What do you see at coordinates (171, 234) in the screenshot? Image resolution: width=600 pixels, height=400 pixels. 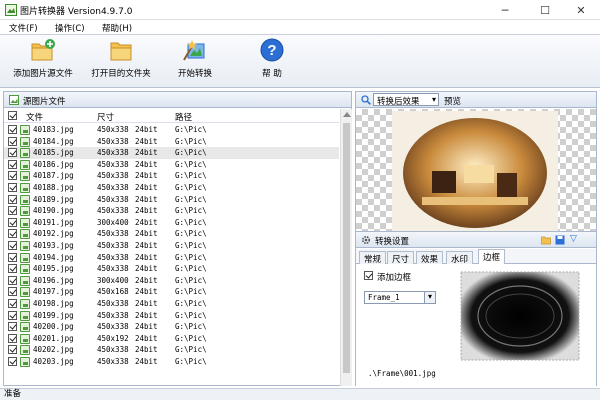 I see `table-row: 40192.jpg 450x338 24bit G:\Pic\` at bounding box center [171, 234].